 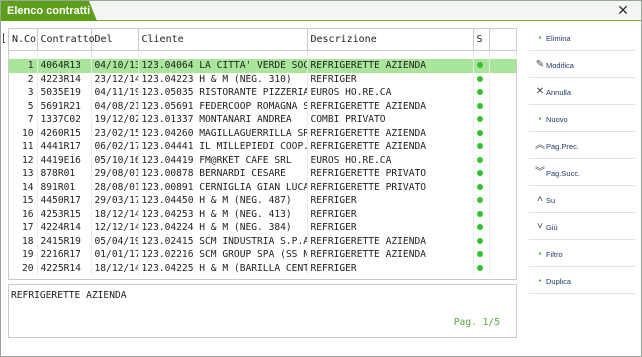 What do you see at coordinates (582, 38) in the screenshot?
I see `sidebar-button-0: ● Elimina` at bounding box center [582, 38].